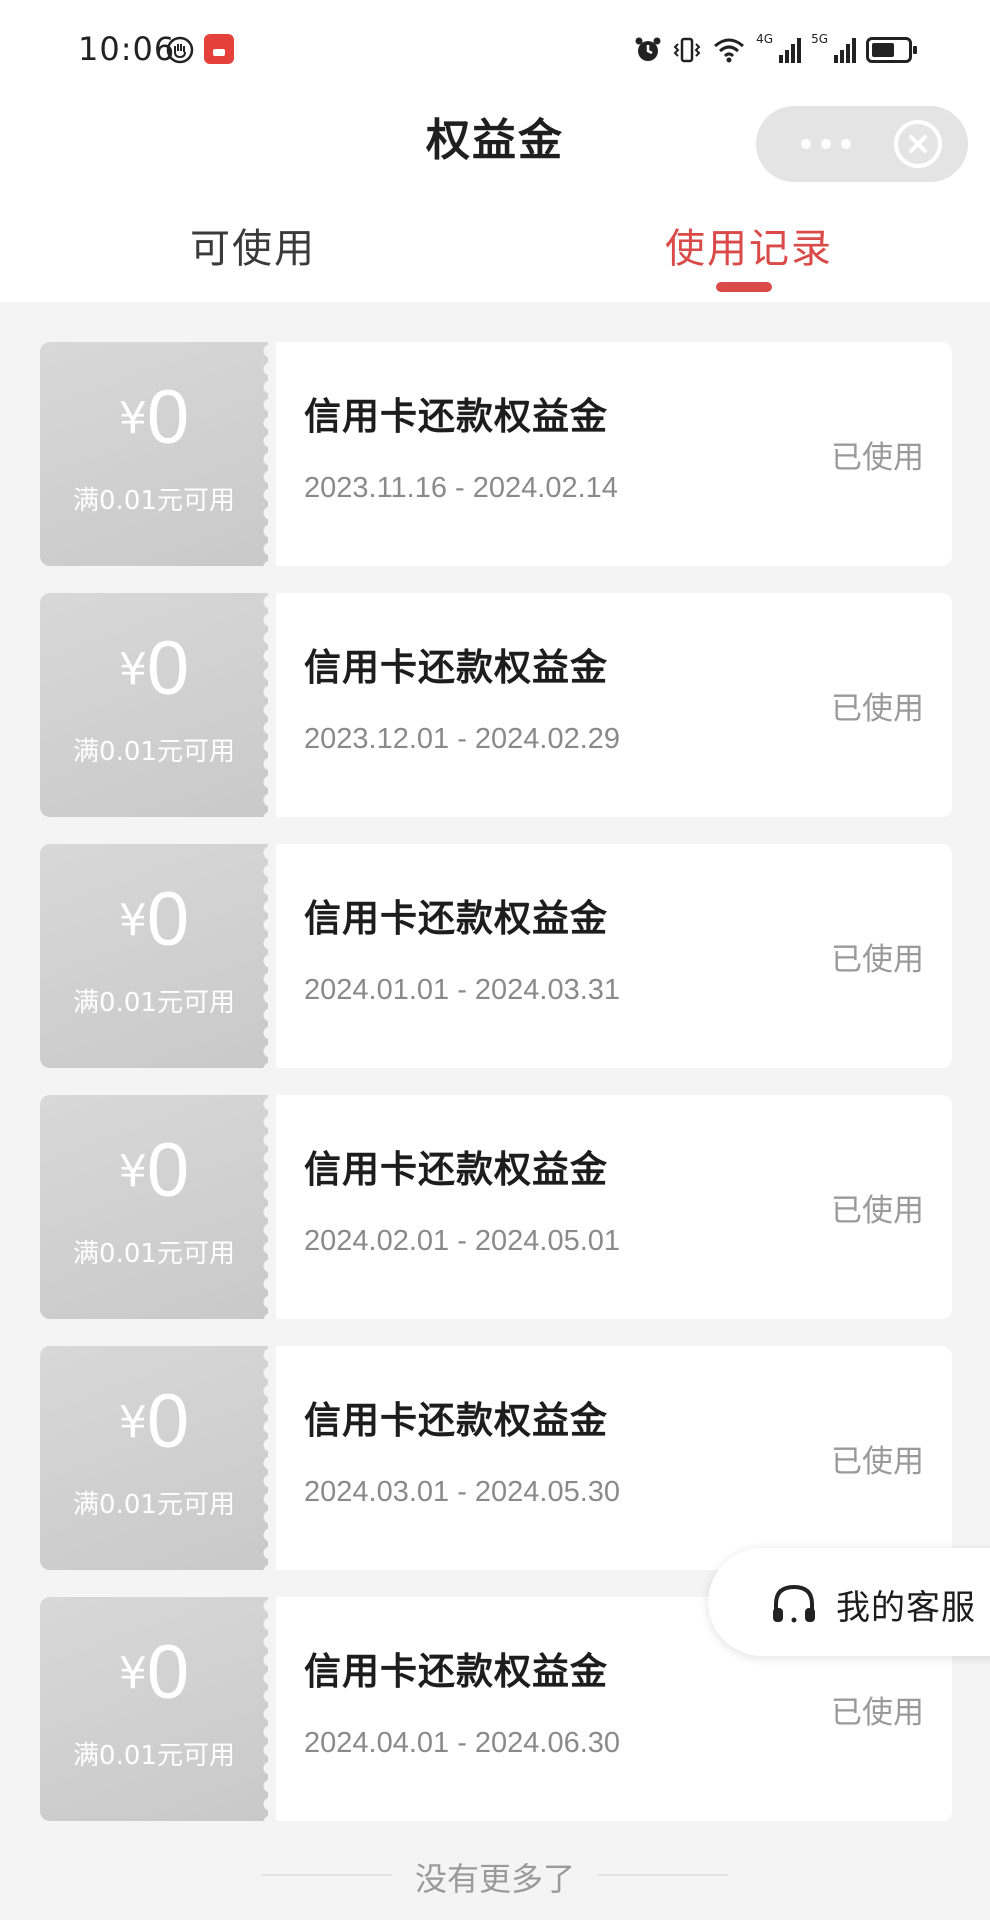 Image resolution: width=990 pixels, height=1920 pixels. Describe the element at coordinates (253, 245) in the screenshot. I see `tab-available: 可使用` at that location.